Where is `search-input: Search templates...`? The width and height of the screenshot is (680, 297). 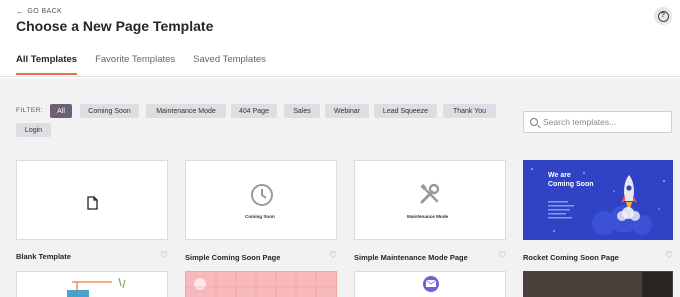
search-input: Search templates... is located at coordinates (579, 122).